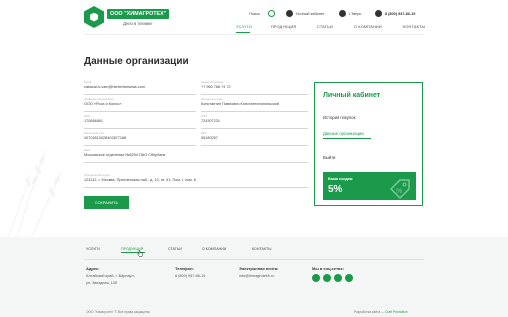  I want to click on field-value: 724307231, so click(211, 121).